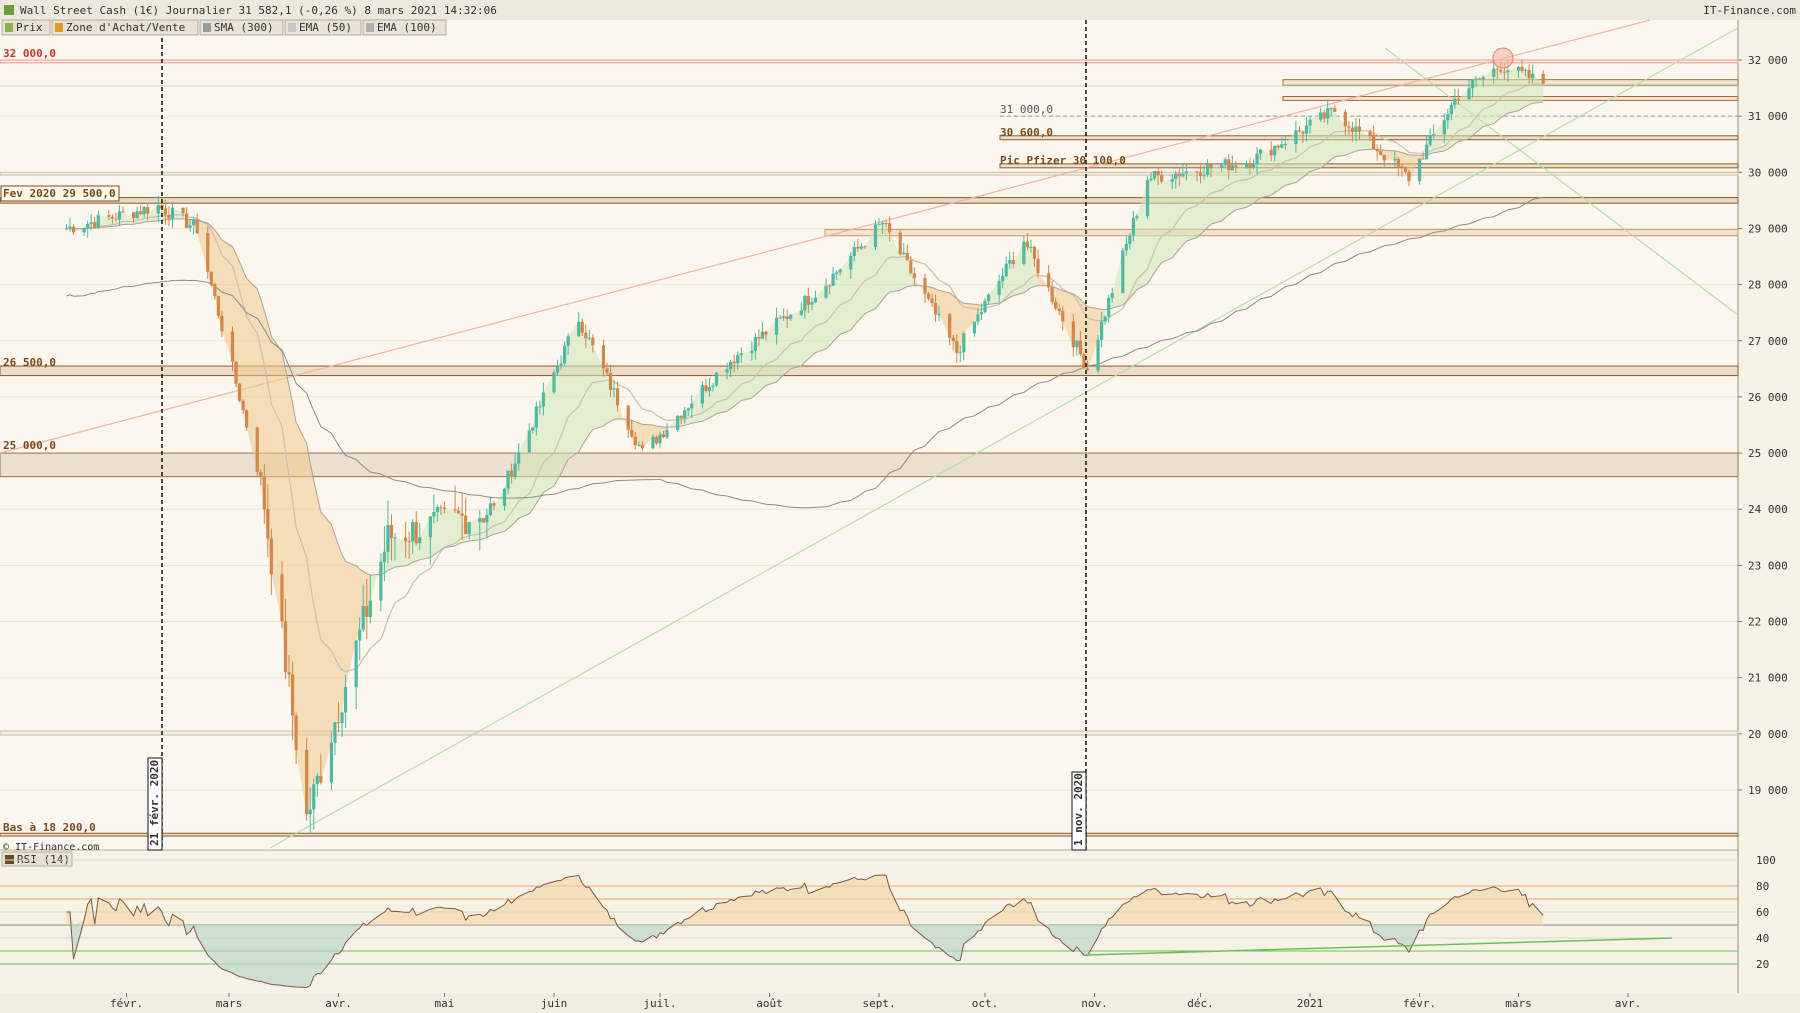 The image size is (1800, 1013). What do you see at coordinates (51, 847) in the screenshot?
I see `copyright-label: © IT-Finance.com` at bounding box center [51, 847].